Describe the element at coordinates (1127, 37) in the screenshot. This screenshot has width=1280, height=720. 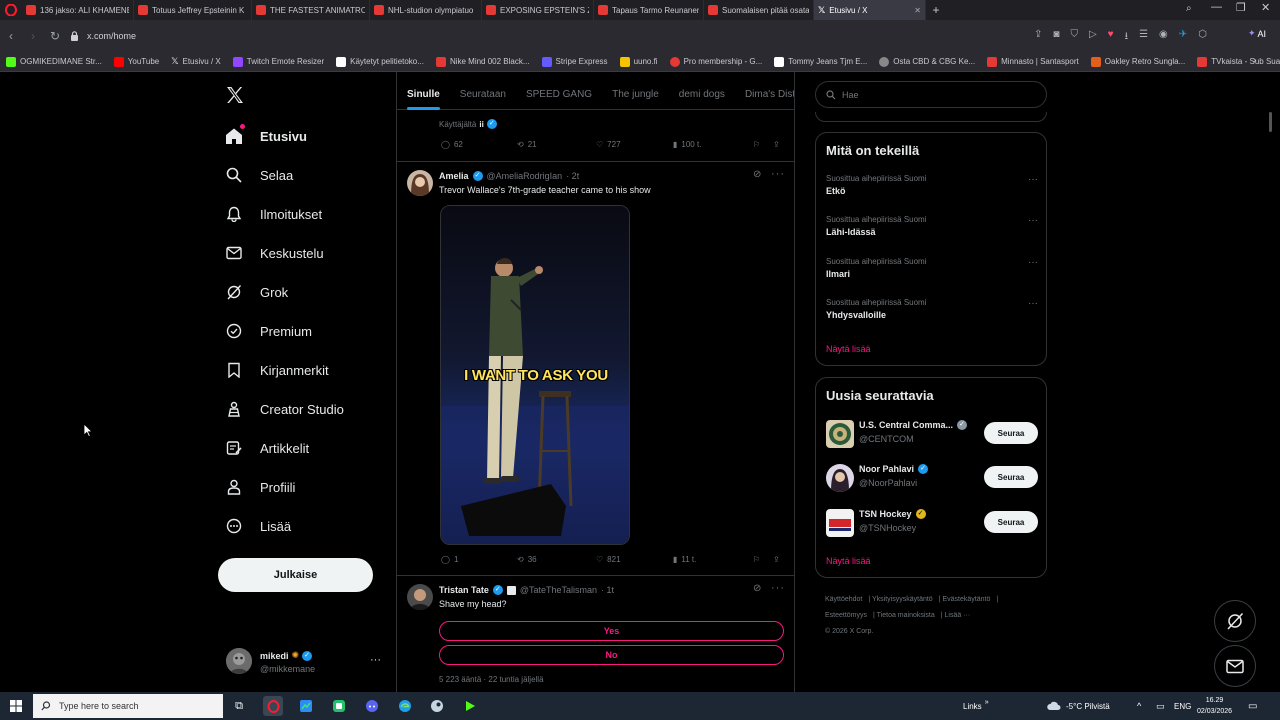
I see `download-icon: ⭳` at that location.